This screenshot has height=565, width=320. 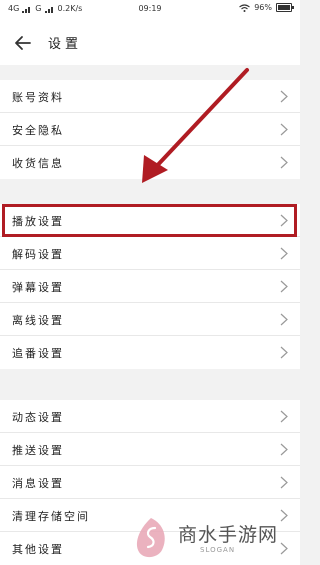 I want to click on settings-item-label: 清理存储空间, so click(x=51, y=516).